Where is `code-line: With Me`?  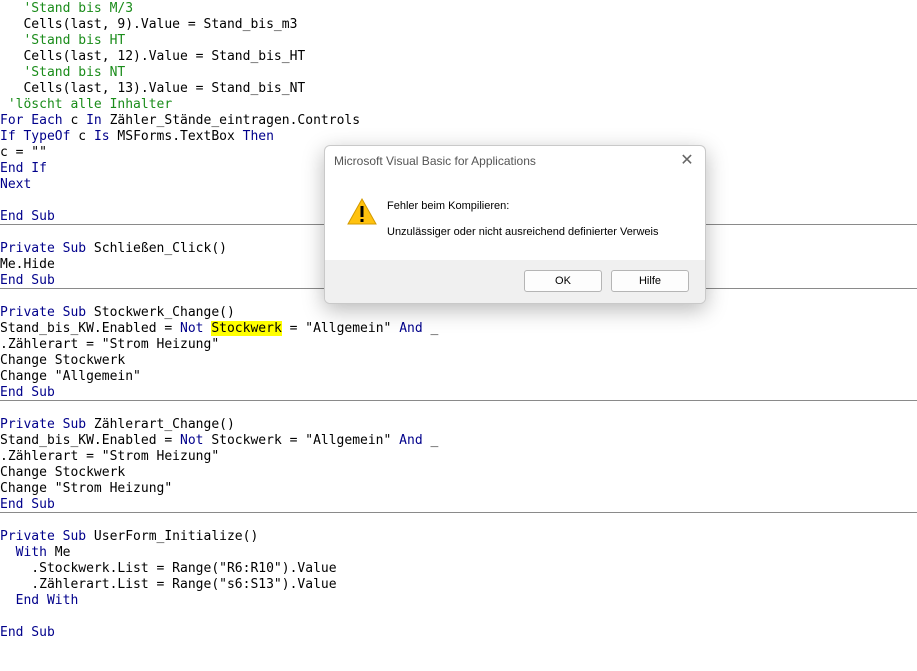 code-line: With Me is located at coordinates (458, 553).